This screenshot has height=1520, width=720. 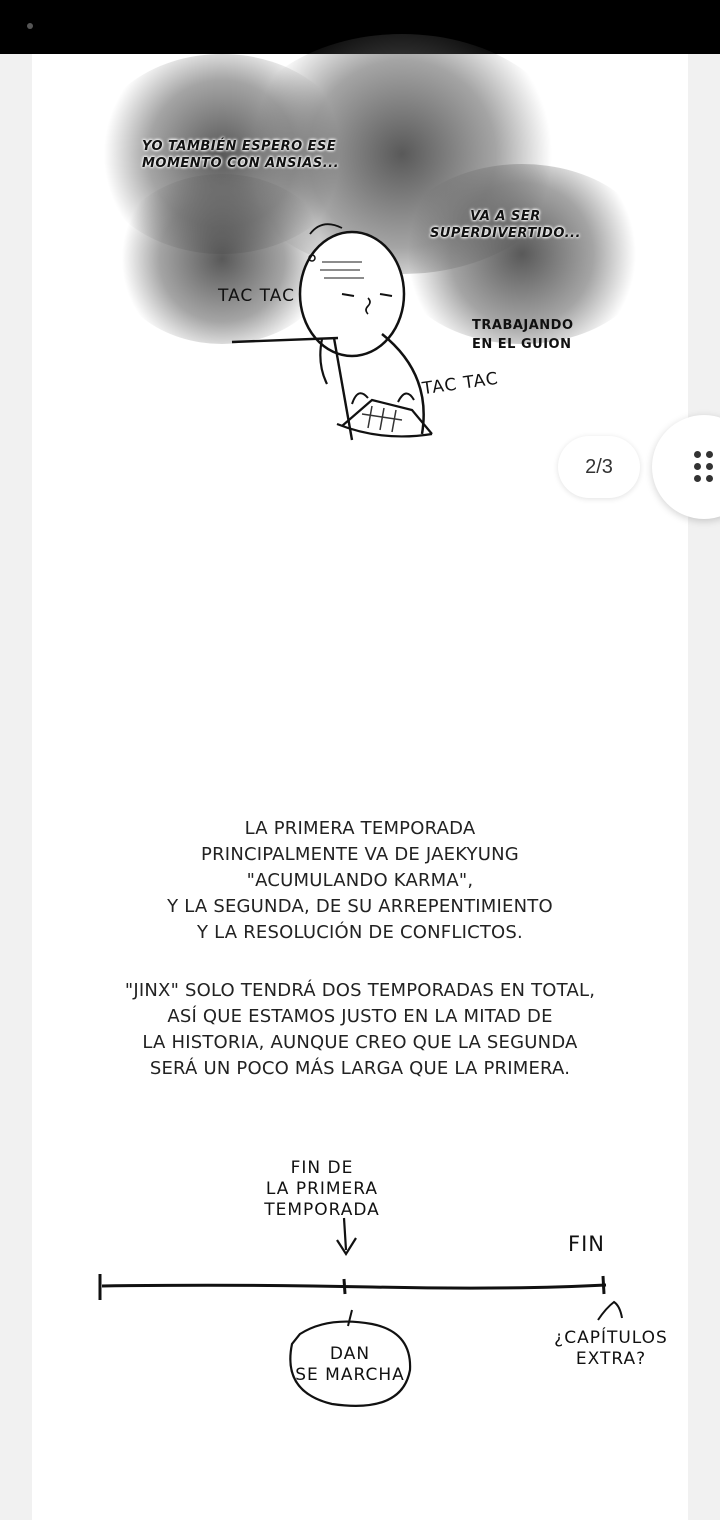 What do you see at coordinates (350, 1364) in the screenshot?
I see `label-dan-leaves: DAN SE MARCHA` at bounding box center [350, 1364].